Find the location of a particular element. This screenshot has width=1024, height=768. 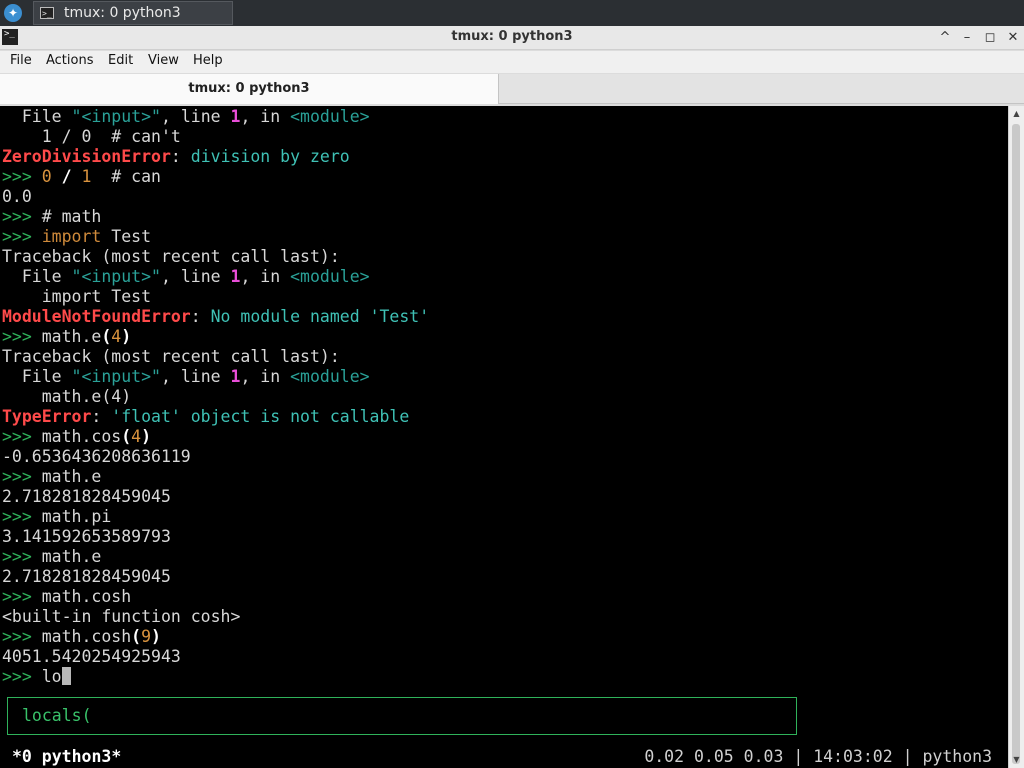

menu-view: View is located at coordinates (163, 60).